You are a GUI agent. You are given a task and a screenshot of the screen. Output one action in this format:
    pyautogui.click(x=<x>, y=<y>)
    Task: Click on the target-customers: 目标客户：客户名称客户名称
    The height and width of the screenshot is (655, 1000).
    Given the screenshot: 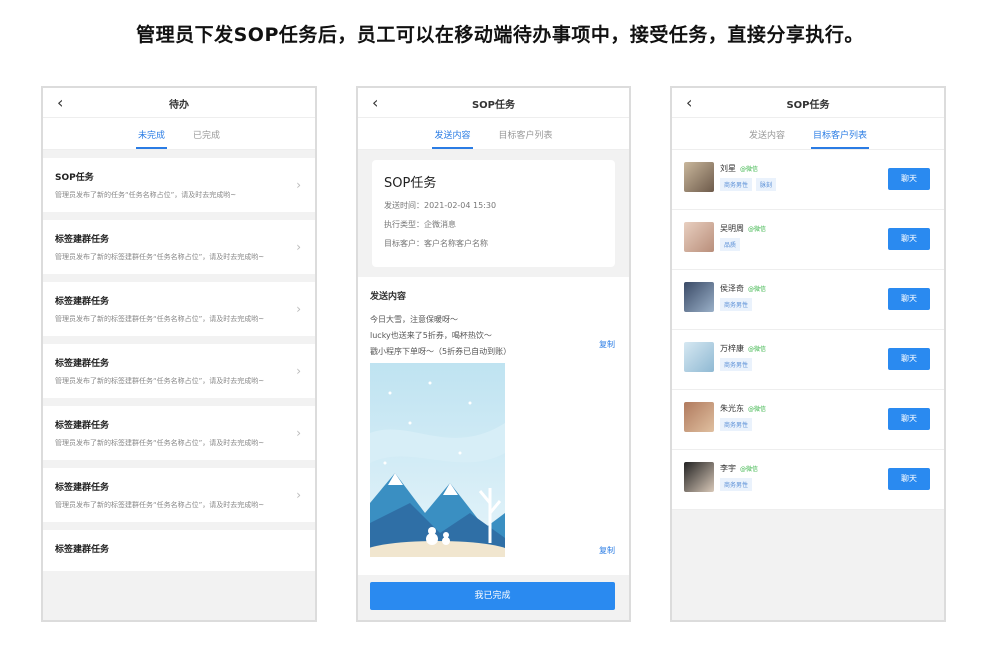 What is the action you would take?
    pyautogui.click(x=436, y=243)
    